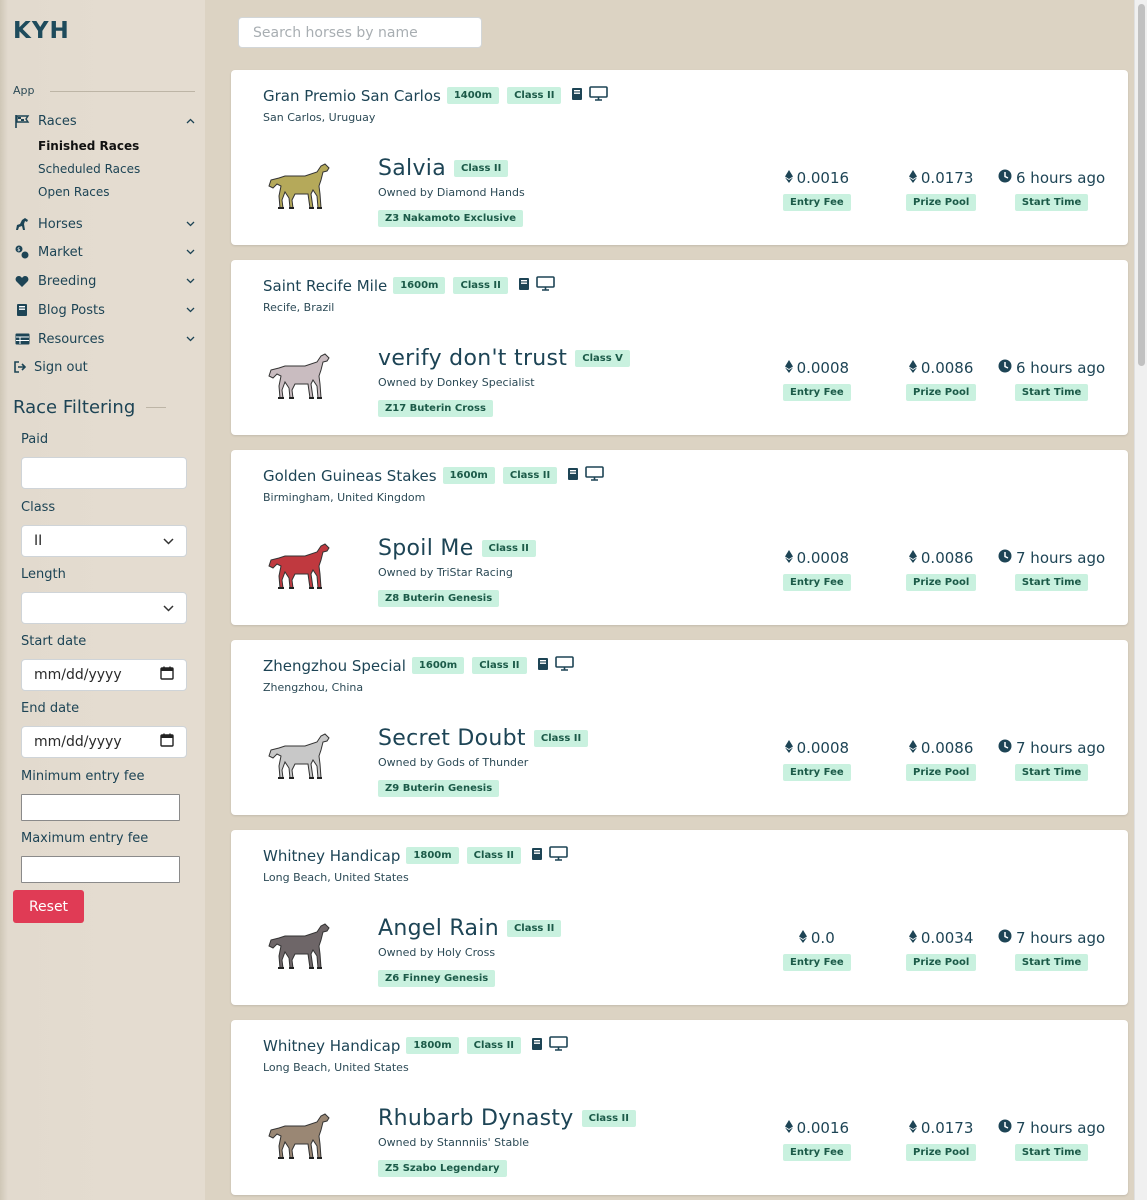 The height and width of the screenshot is (1200, 1147). Describe the element at coordinates (325, 286) in the screenshot. I see `race-name: Saint Recife Mile` at that location.